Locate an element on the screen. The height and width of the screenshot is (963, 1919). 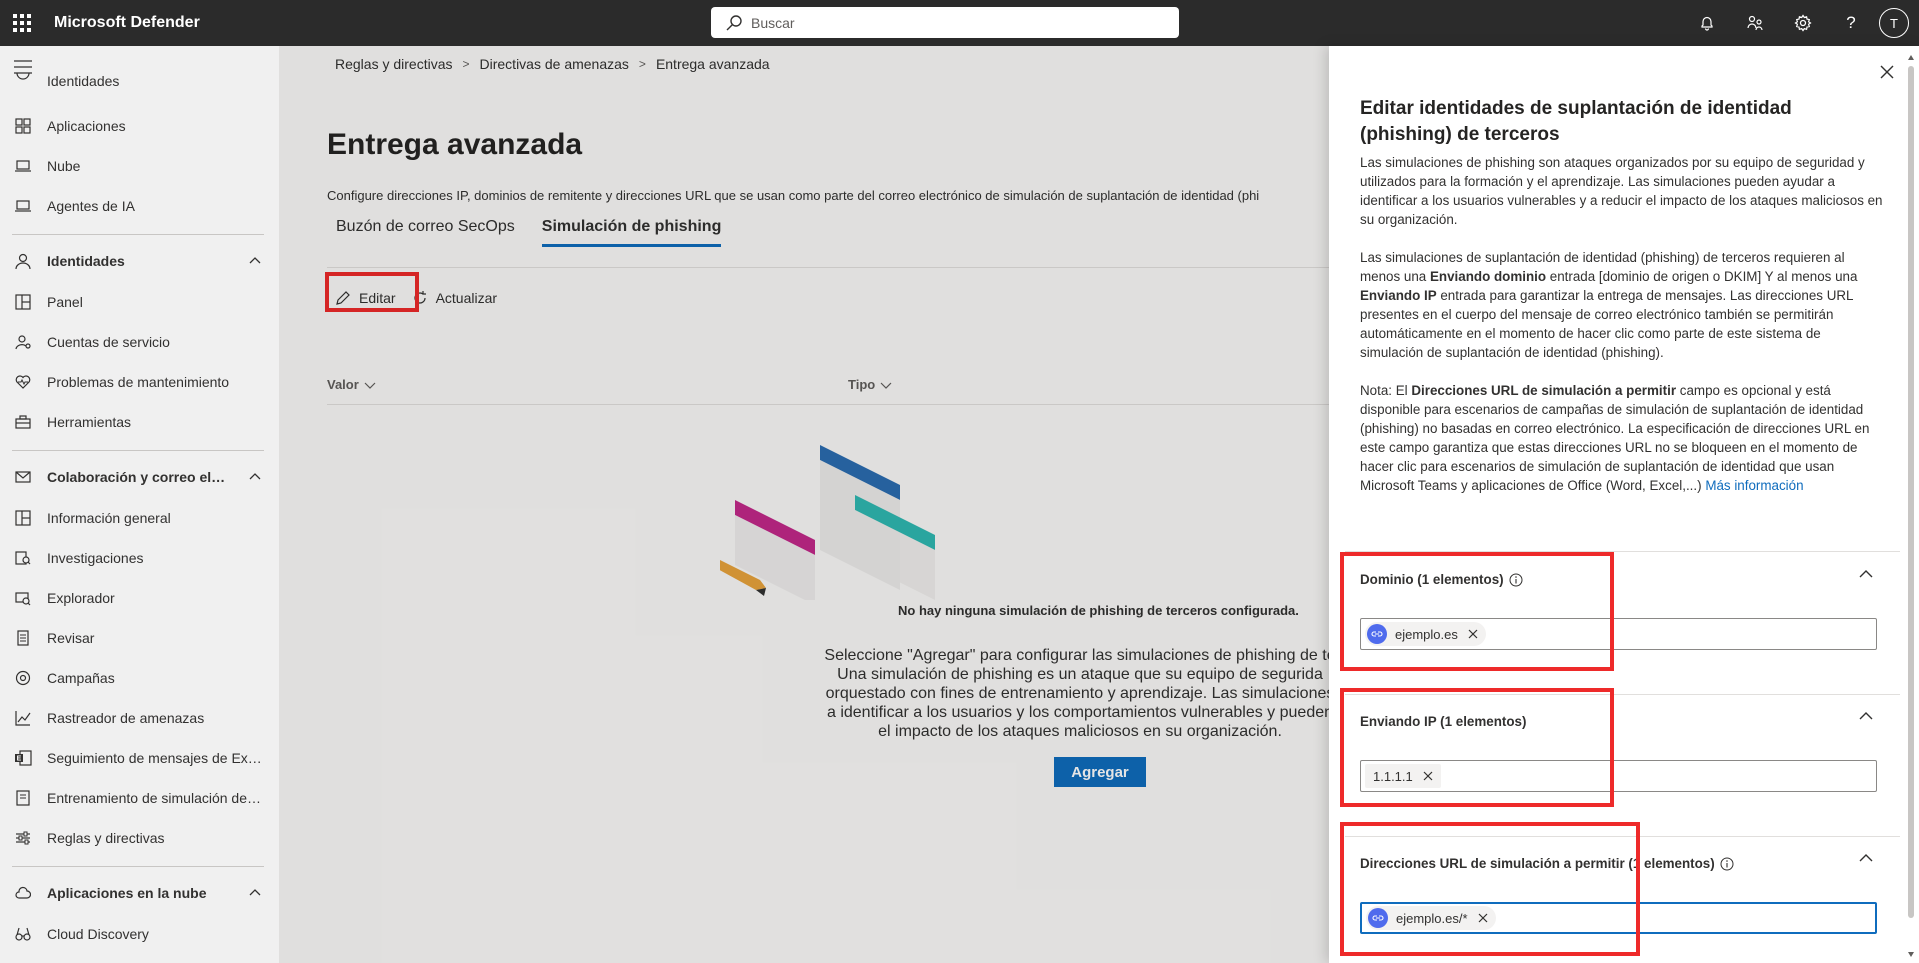
sidebar-item-label: Revisar is located at coordinates (71, 638).